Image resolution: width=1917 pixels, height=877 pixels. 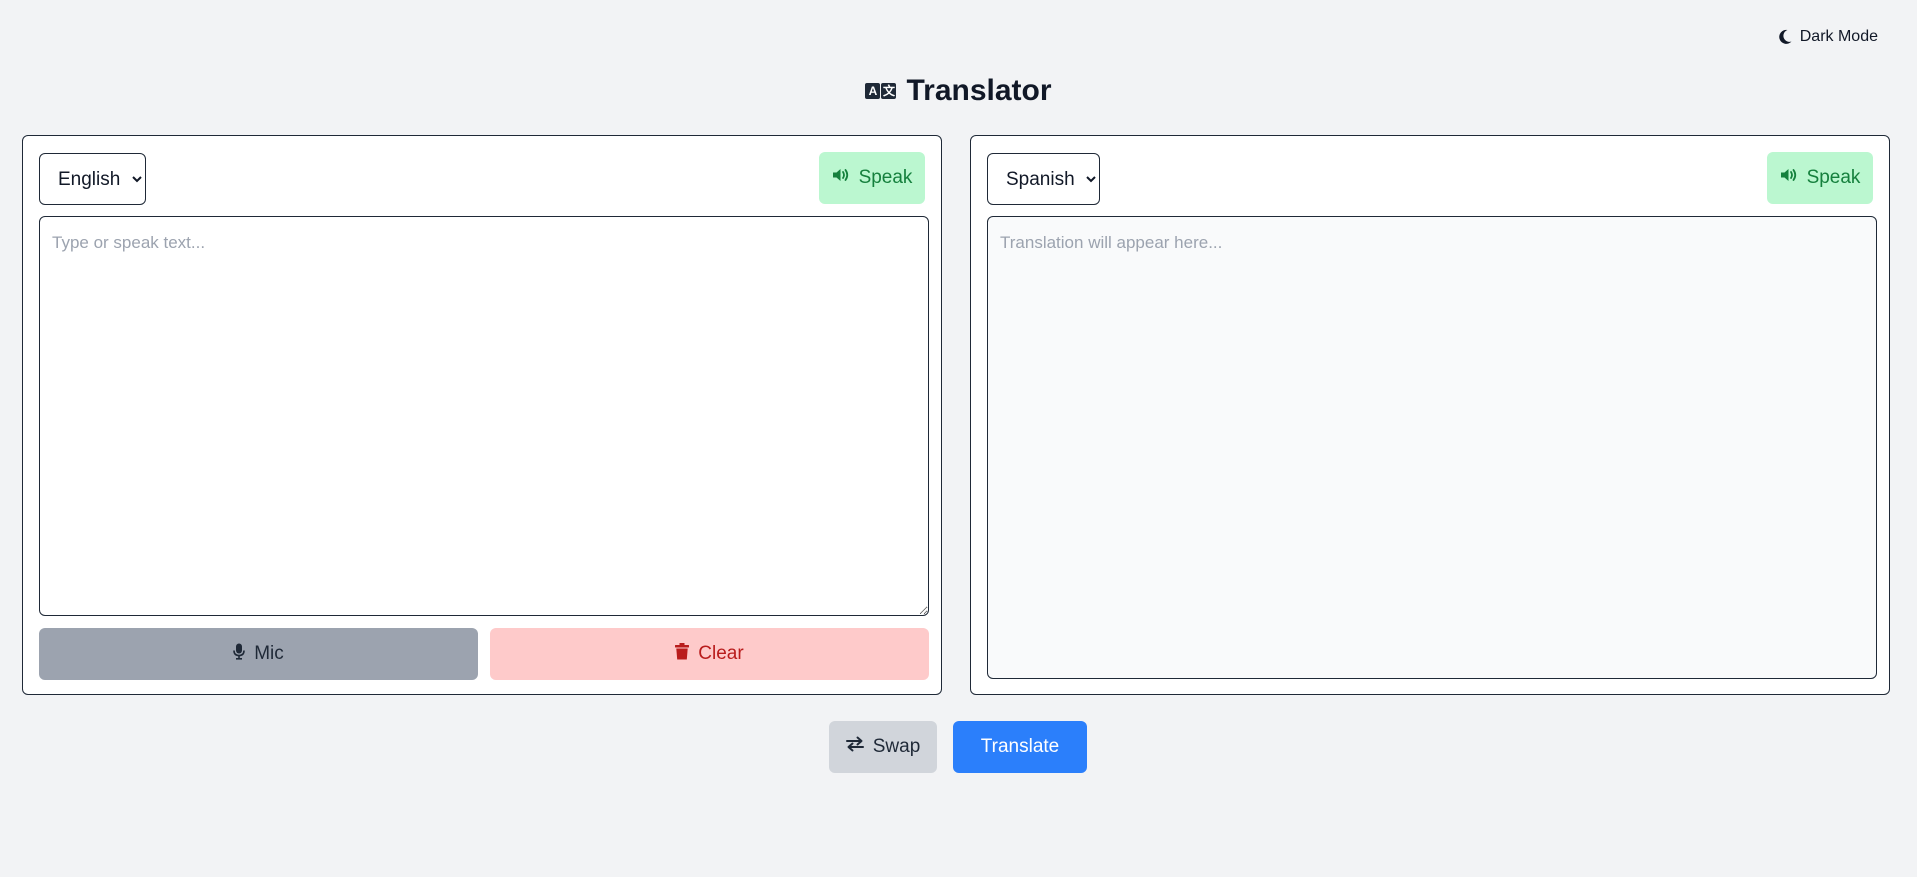 I want to click on page-title: Translator, so click(x=979, y=90).